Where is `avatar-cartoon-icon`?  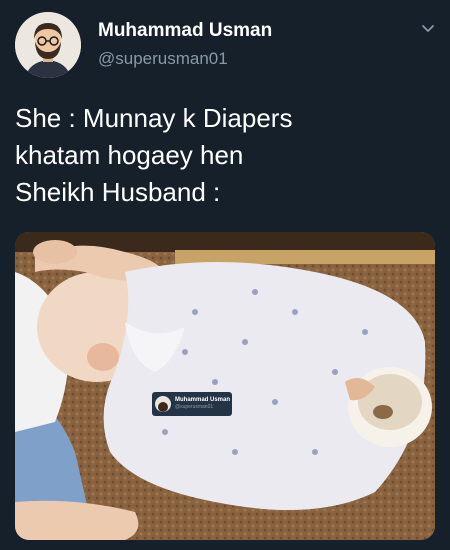
avatar-cartoon-icon is located at coordinates (48, 45).